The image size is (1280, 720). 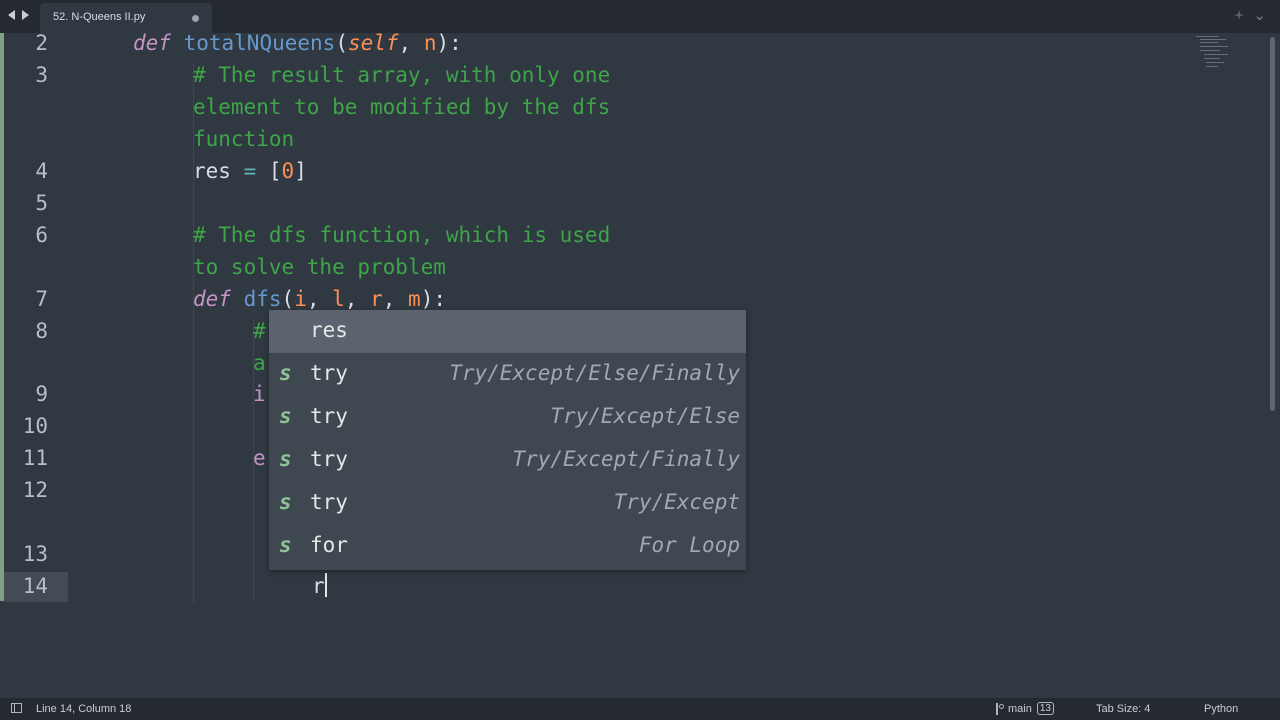 What do you see at coordinates (1214, 53) in the screenshot?
I see `minimap` at bounding box center [1214, 53].